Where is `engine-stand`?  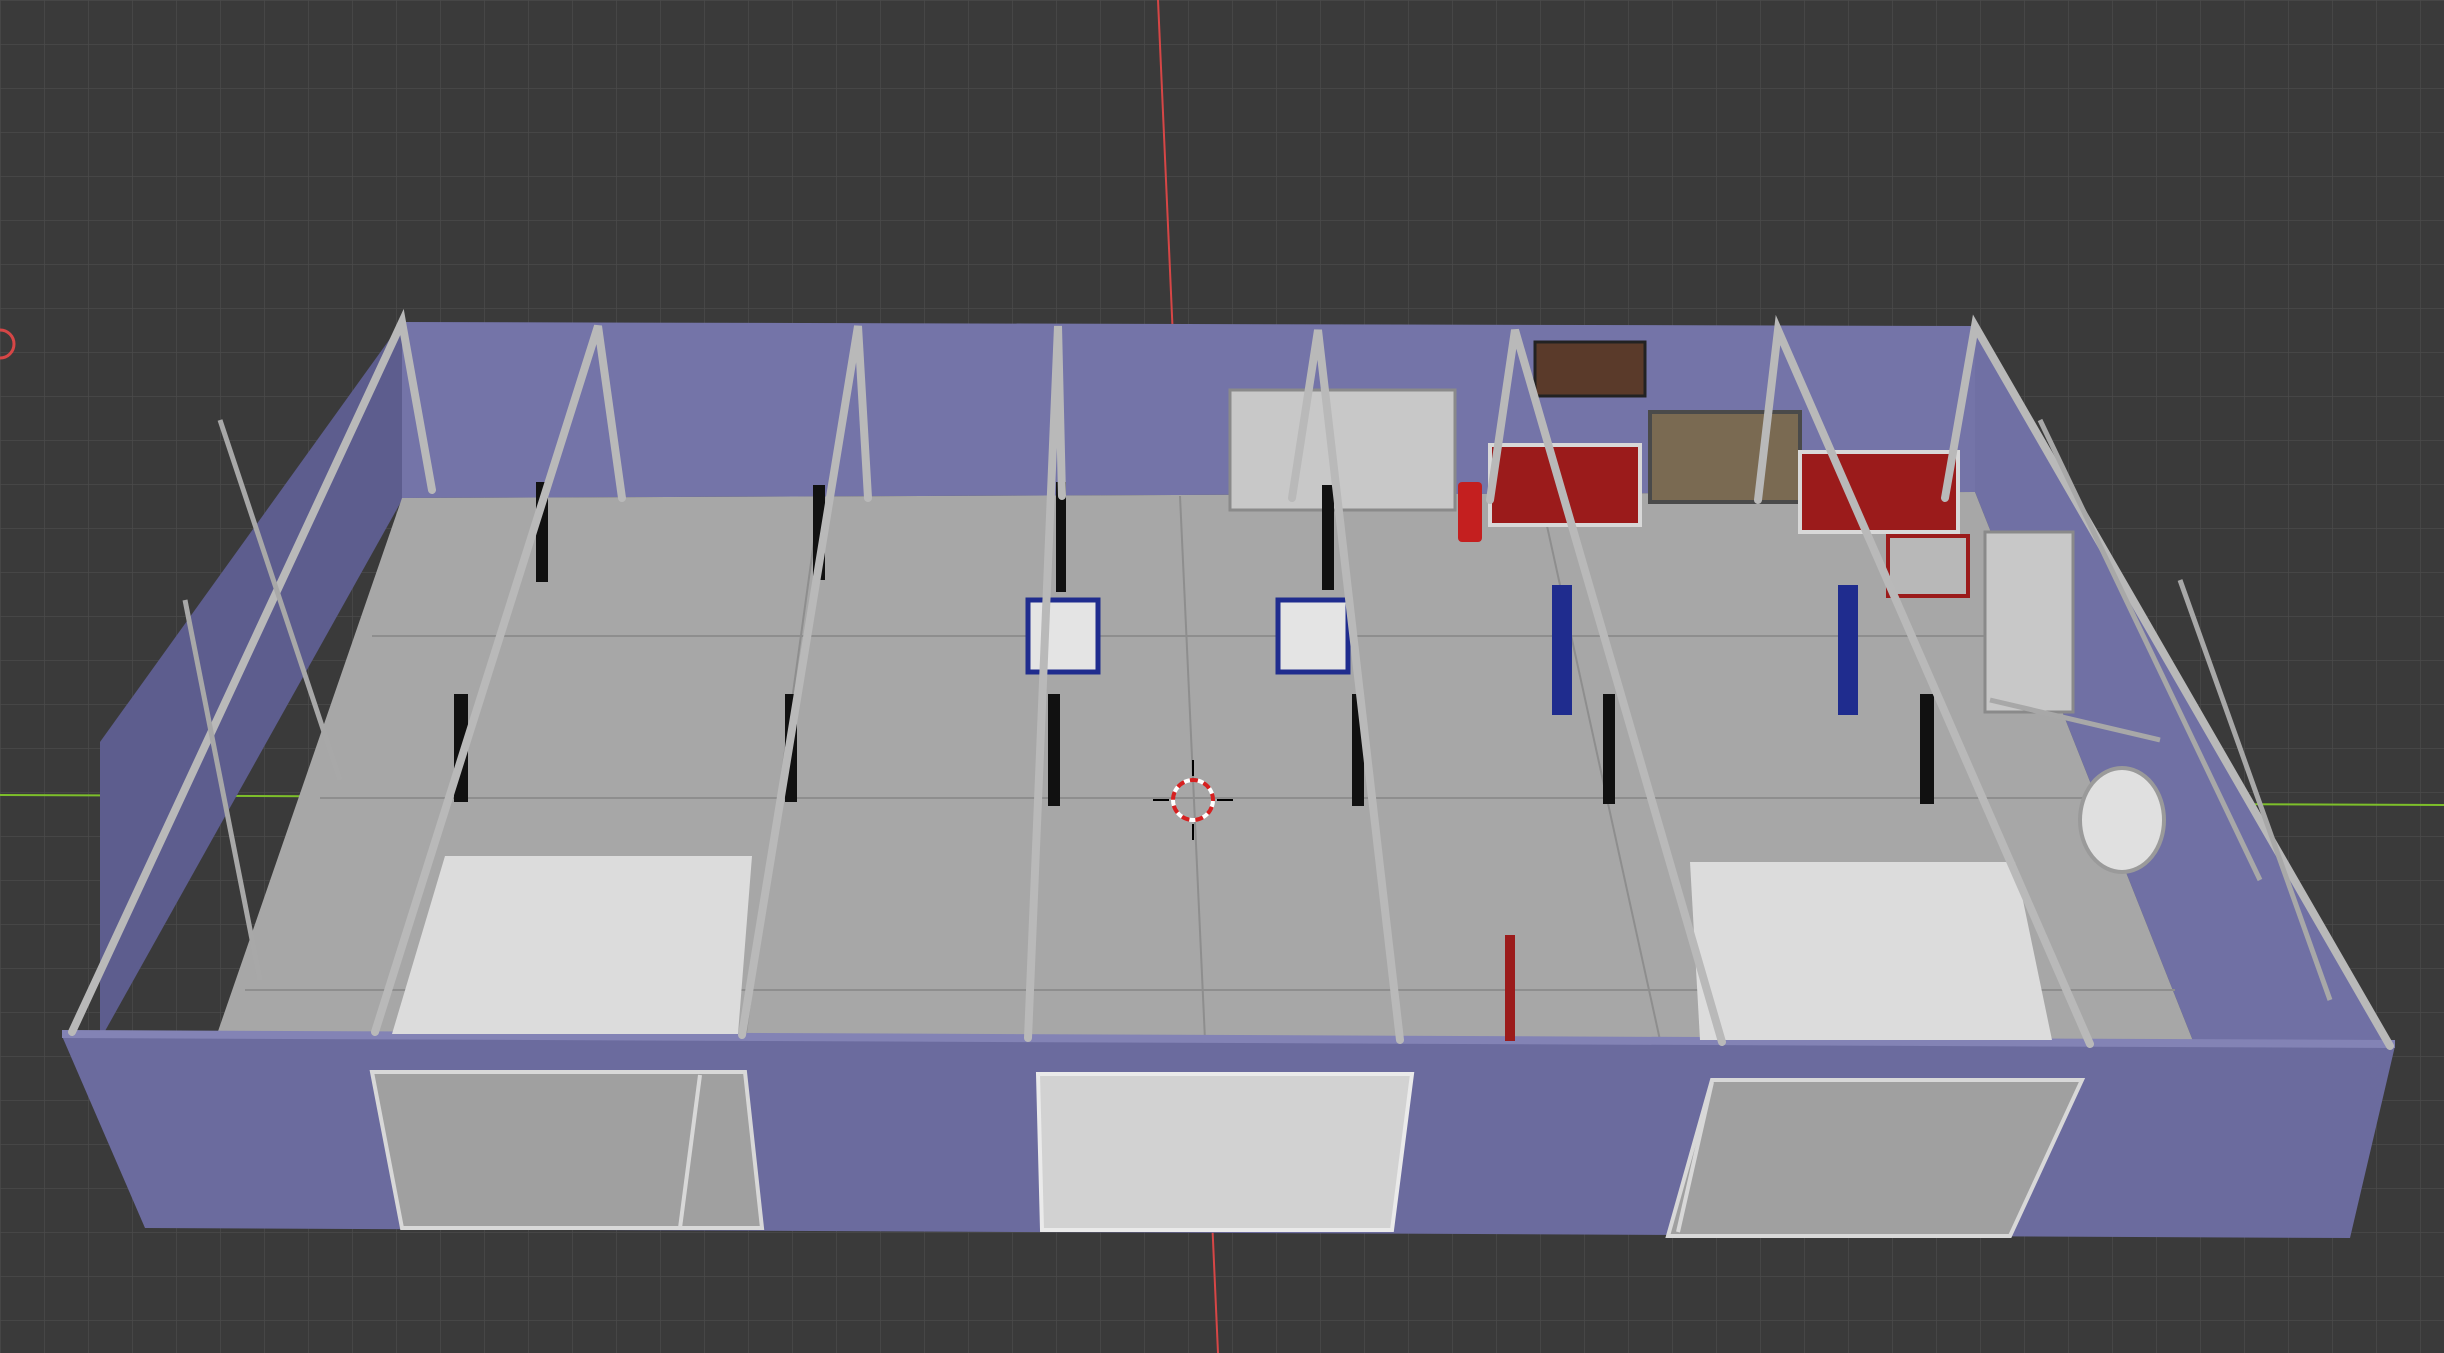
engine-stand is located at coordinates (1928, 566).